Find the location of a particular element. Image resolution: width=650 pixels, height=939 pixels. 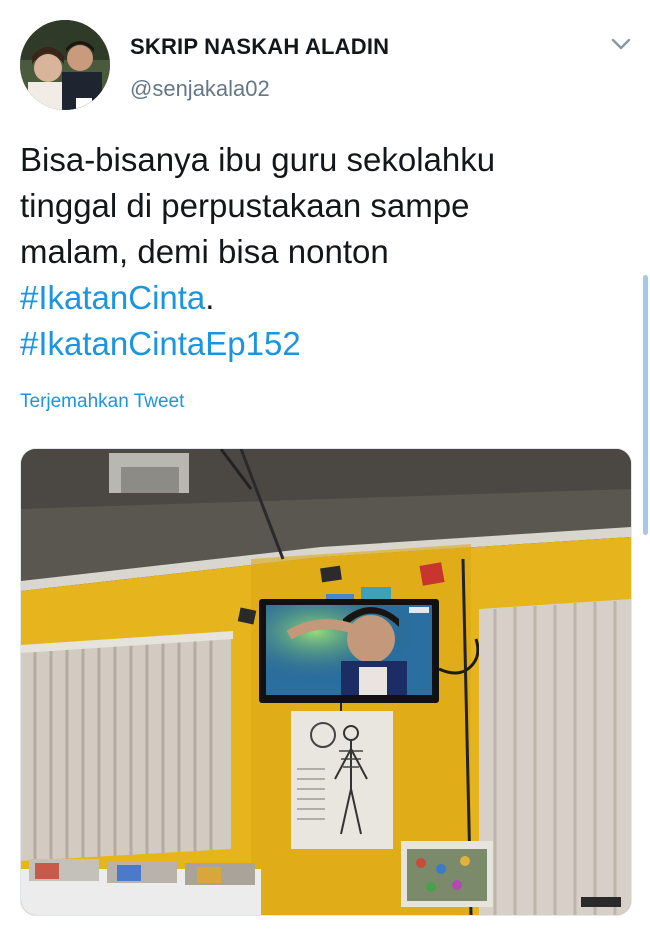

tweet-text-line: Bisa-bisanya ibu guru sekolahku is located at coordinates (258, 159).